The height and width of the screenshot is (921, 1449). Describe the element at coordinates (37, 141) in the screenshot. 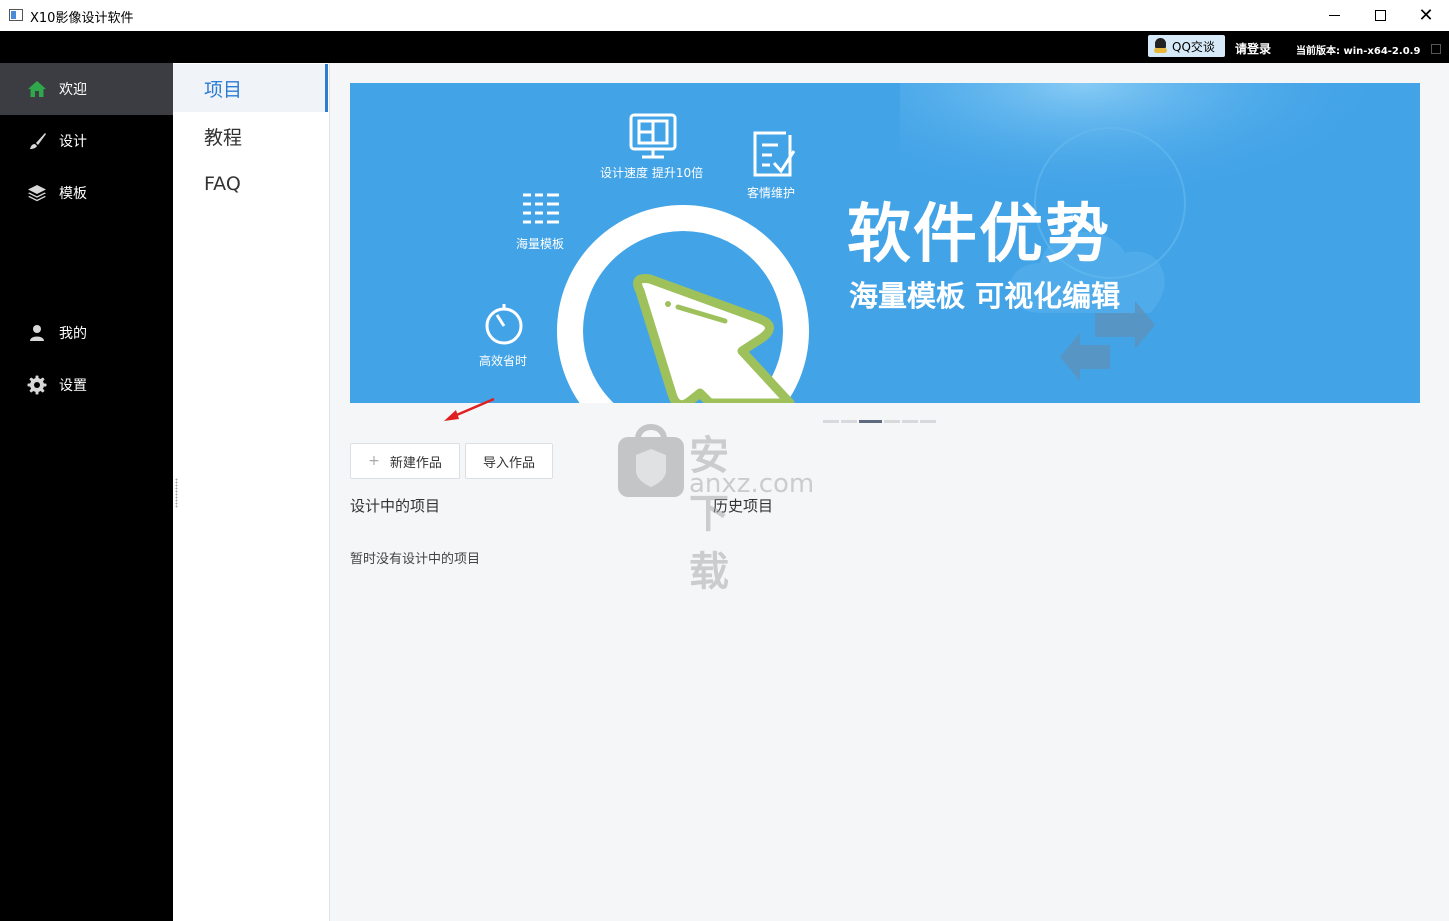

I see `brush-icon` at that location.